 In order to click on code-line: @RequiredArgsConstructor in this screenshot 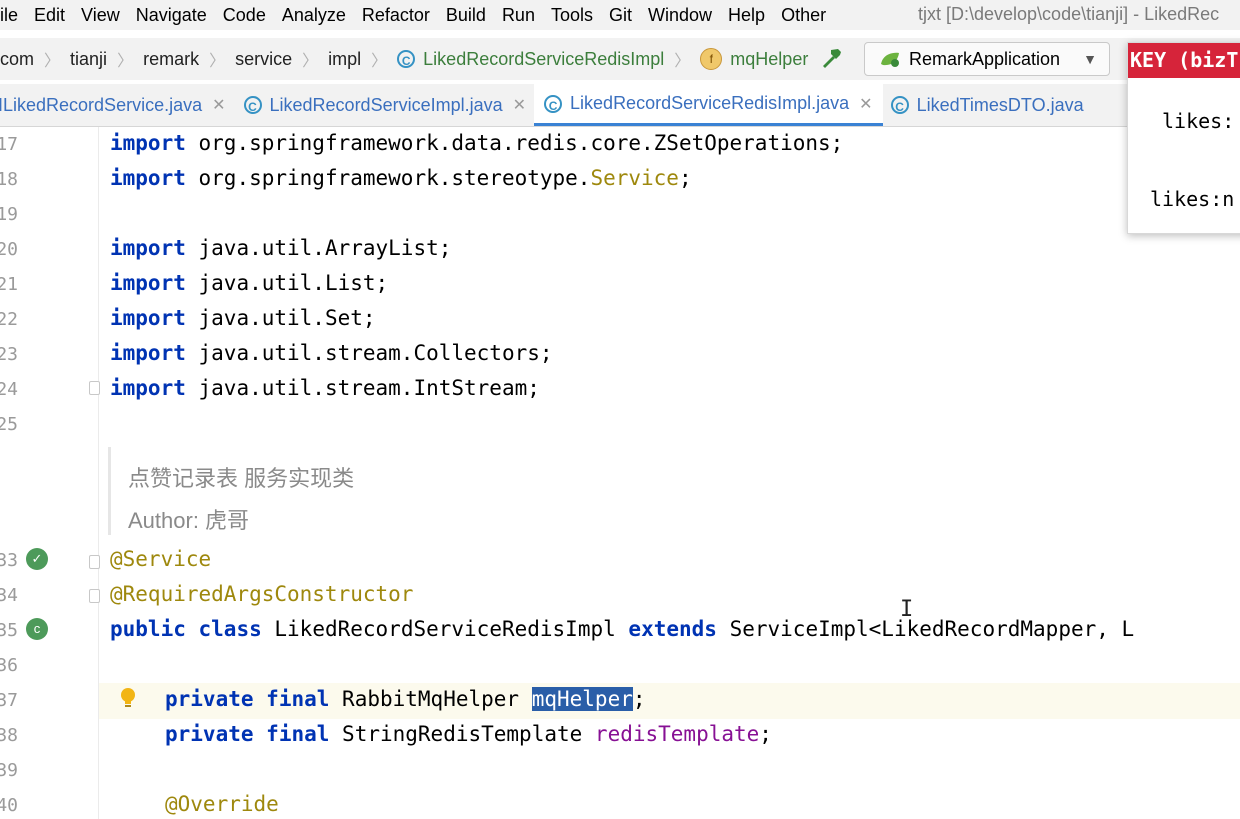, I will do `click(261, 594)`.